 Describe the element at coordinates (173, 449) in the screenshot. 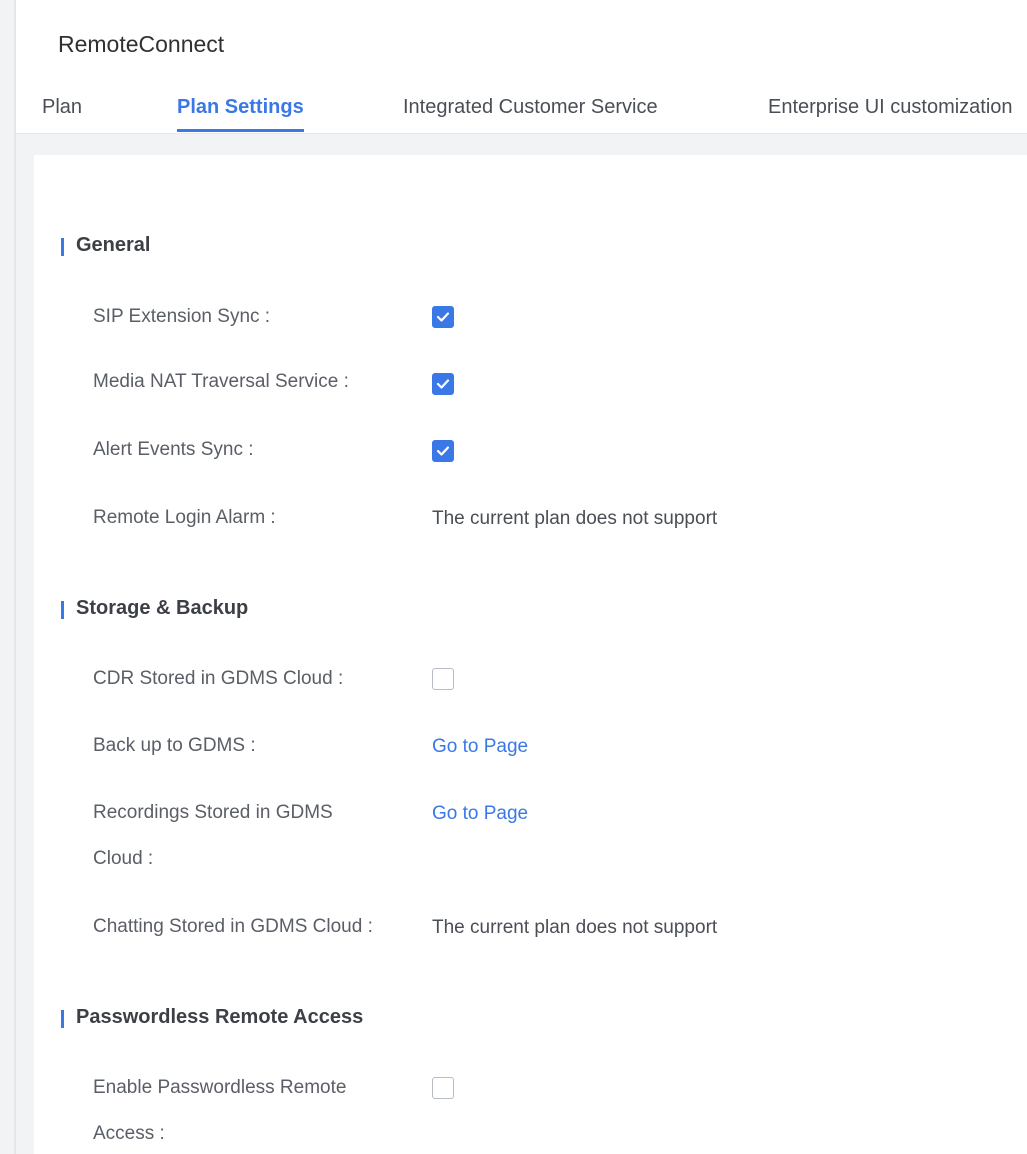

I see `alert-events-sync-label: Alert Events Sync :` at that location.